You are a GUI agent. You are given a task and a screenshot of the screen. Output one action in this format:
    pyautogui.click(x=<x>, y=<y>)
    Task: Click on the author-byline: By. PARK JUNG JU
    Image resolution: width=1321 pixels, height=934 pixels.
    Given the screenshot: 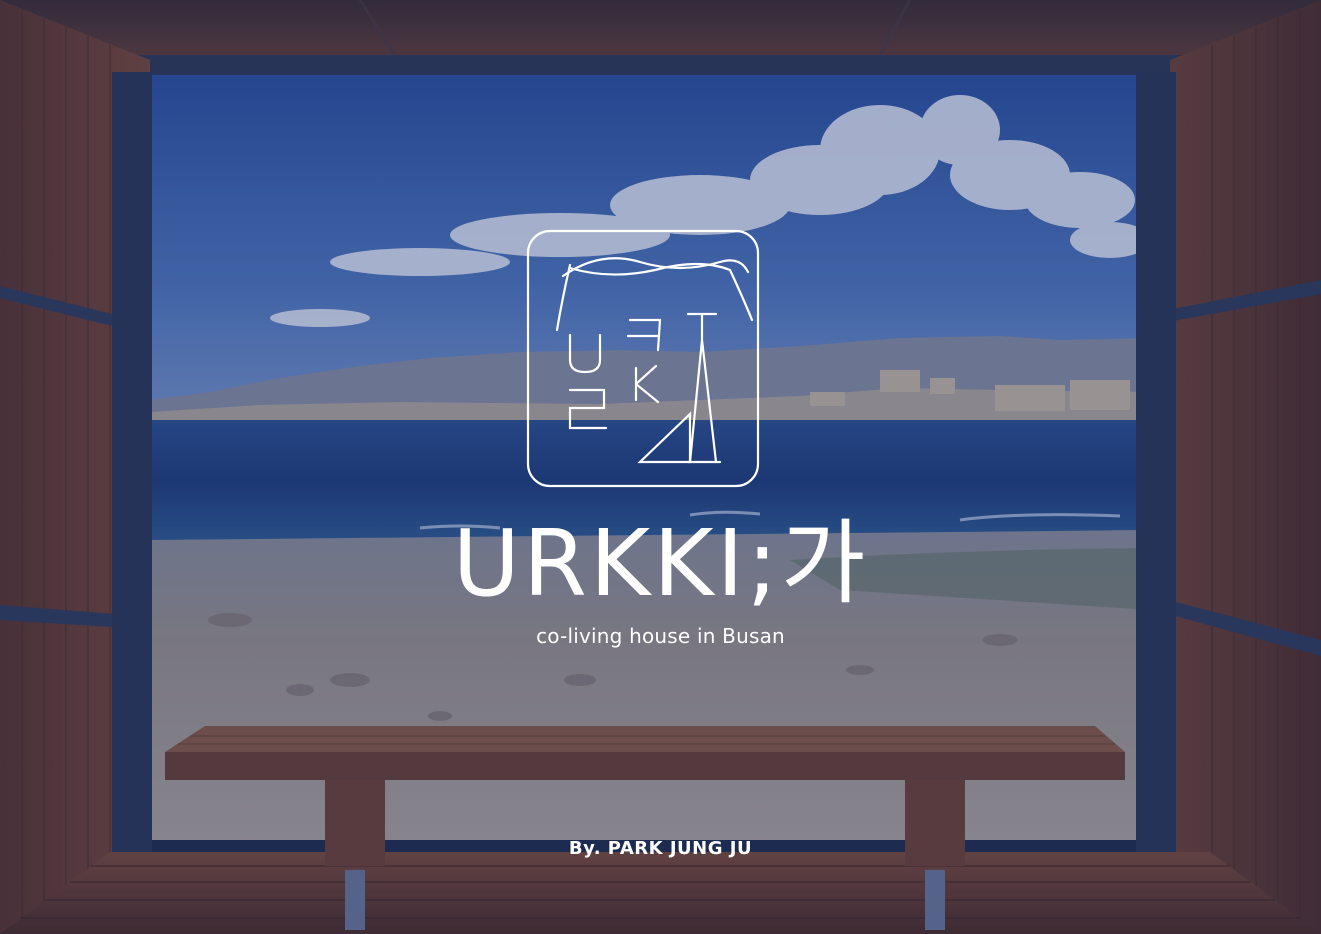 What is the action you would take?
    pyautogui.click(x=660, y=848)
    